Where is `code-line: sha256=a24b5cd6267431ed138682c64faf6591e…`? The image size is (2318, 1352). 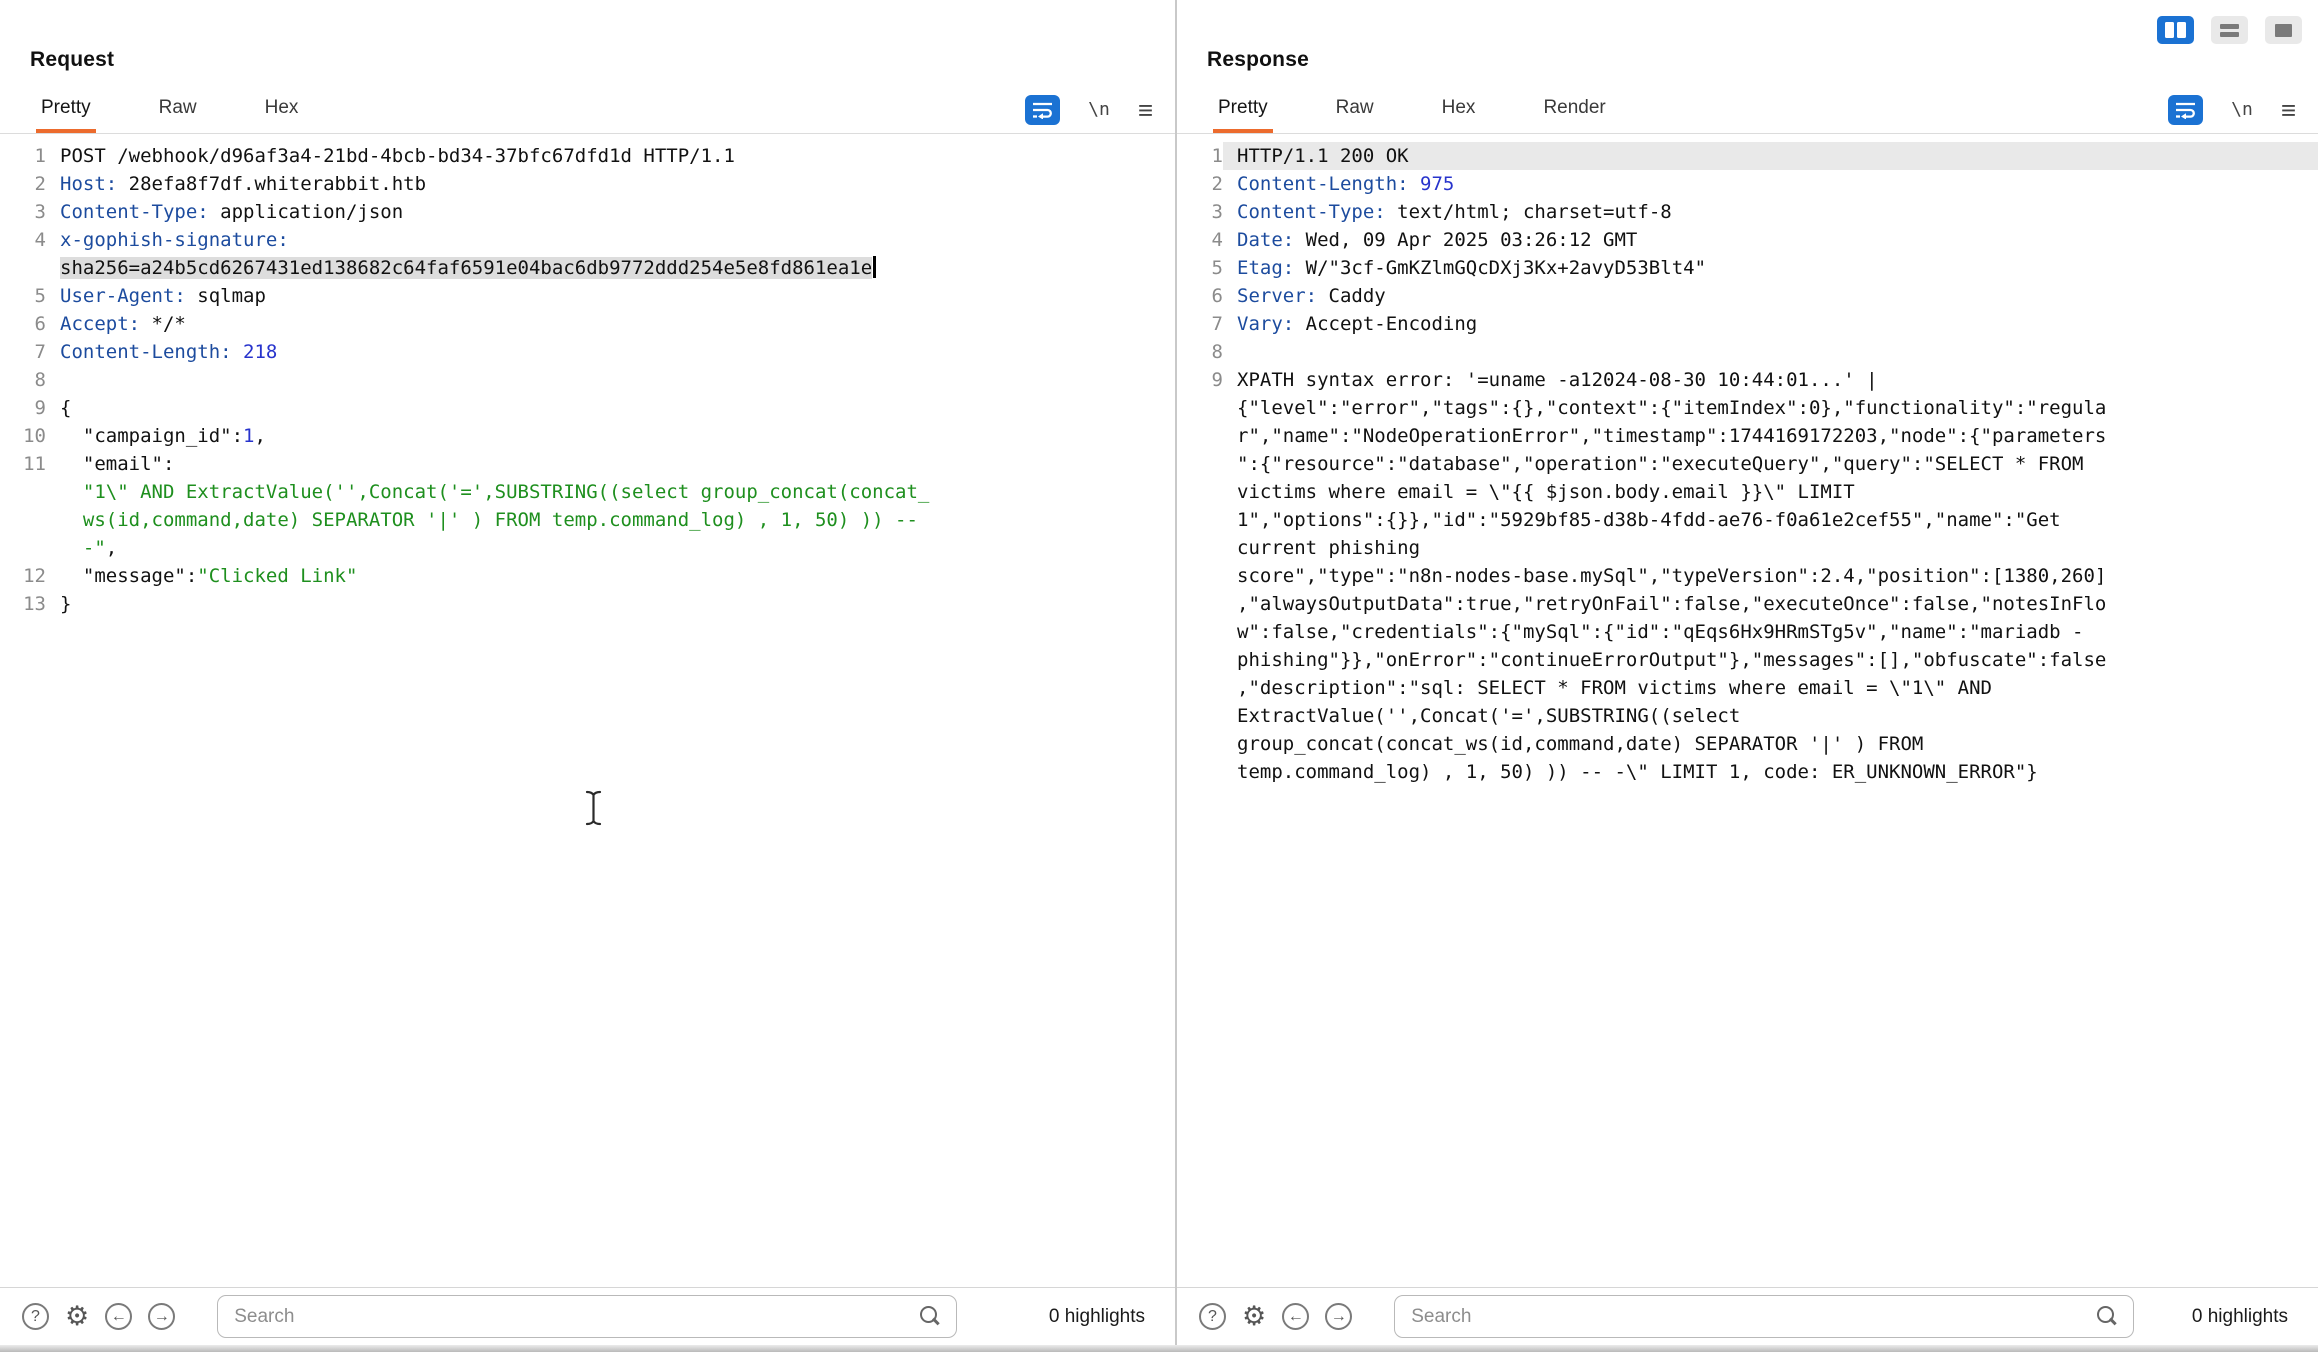
code-line: sha256=a24b5cd6267431ed138682c64faf6591e… is located at coordinates (587, 268).